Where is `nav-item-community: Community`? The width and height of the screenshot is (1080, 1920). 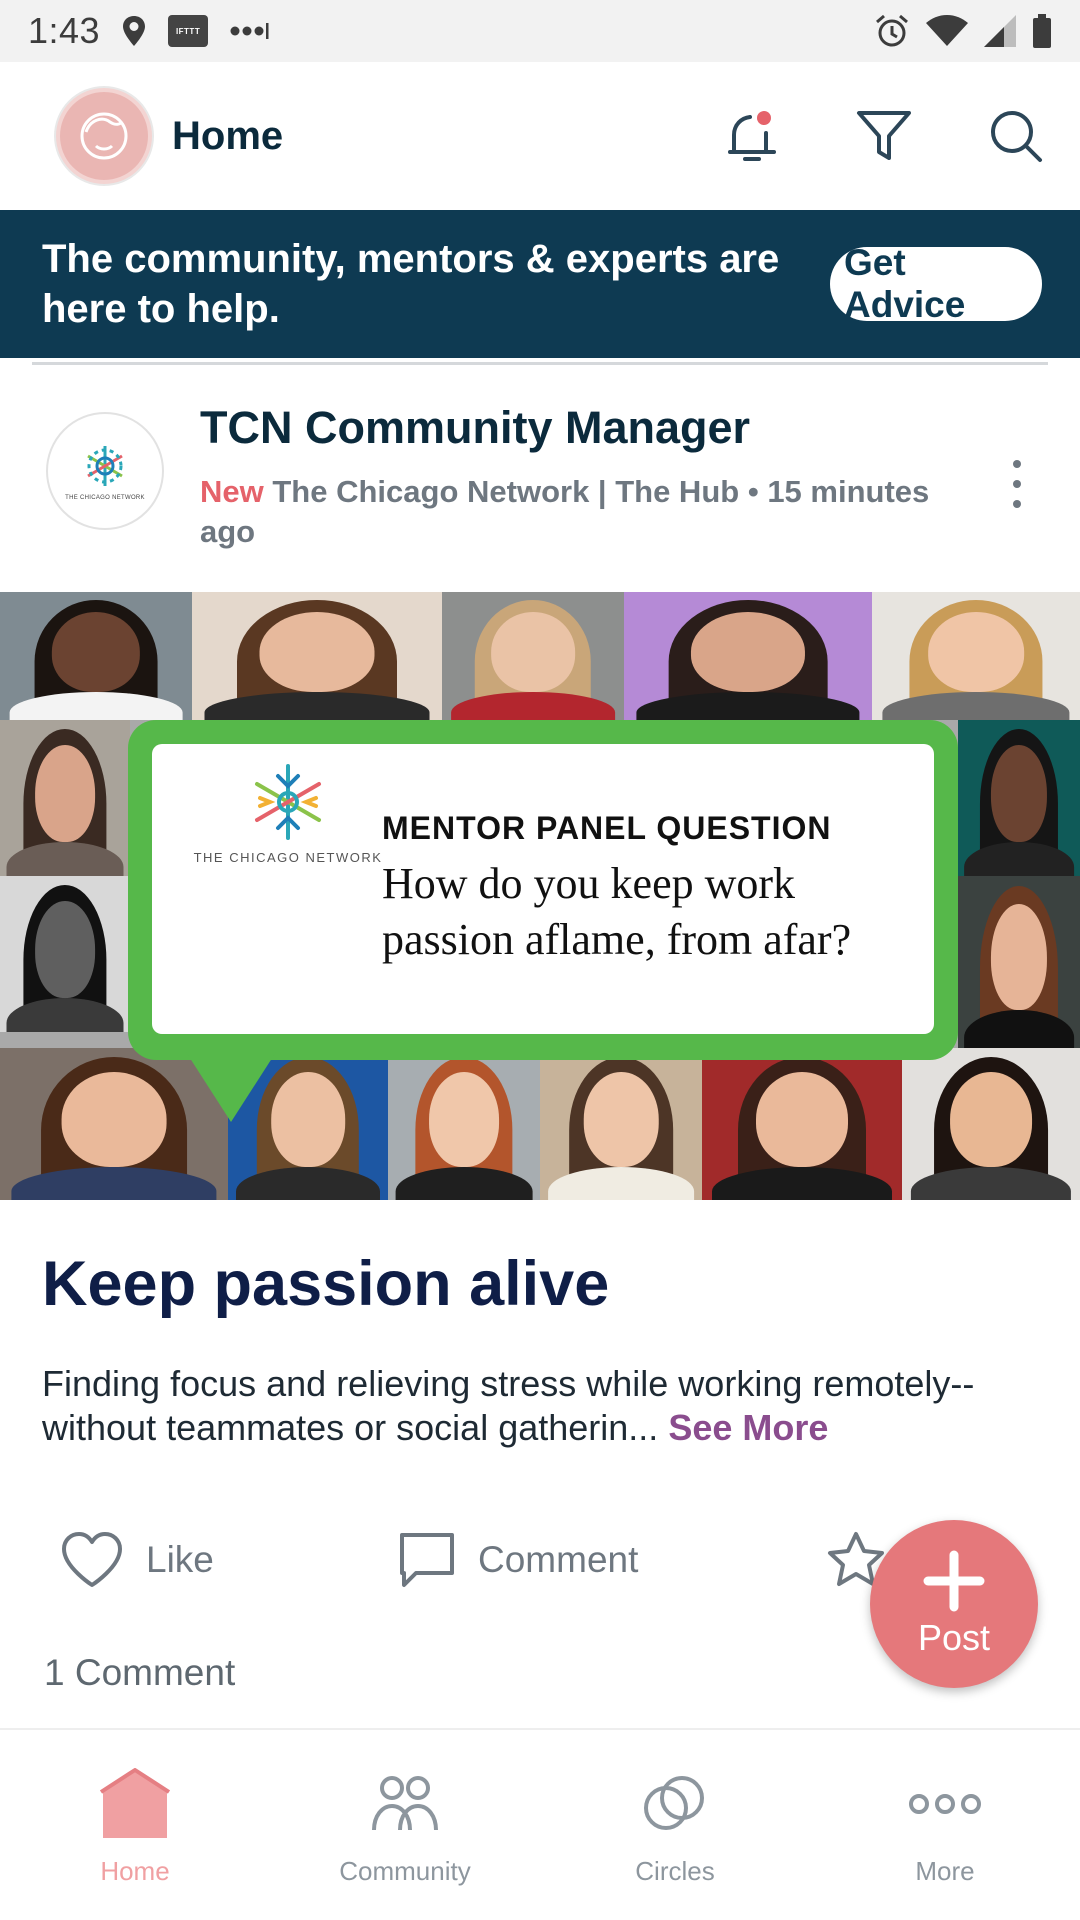 nav-item-community: Community is located at coordinates (405, 1825).